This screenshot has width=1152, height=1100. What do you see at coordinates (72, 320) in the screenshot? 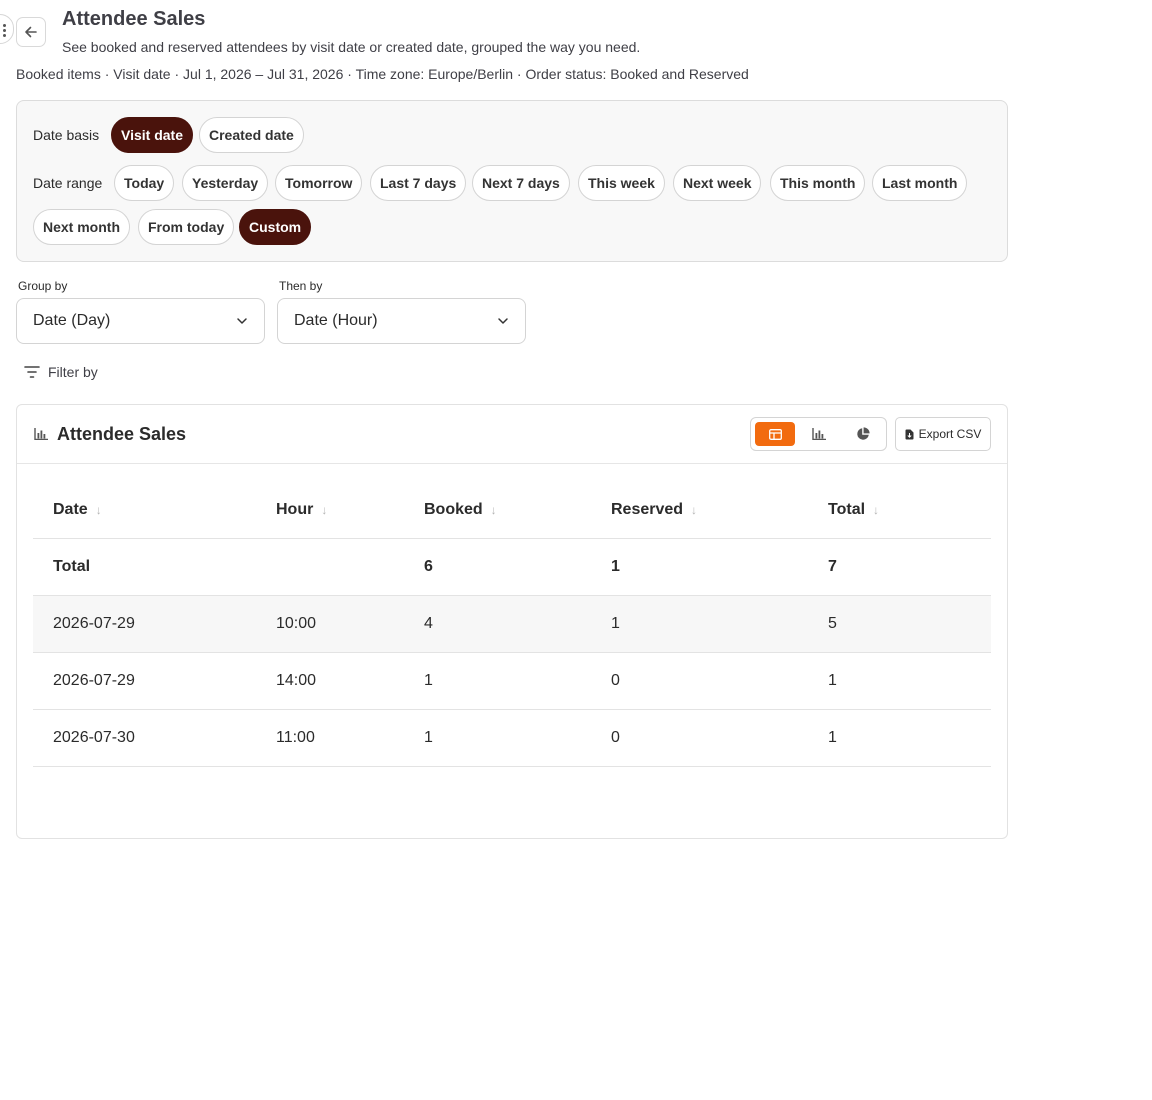
I see `group-by-value: Date (Day)` at bounding box center [72, 320].